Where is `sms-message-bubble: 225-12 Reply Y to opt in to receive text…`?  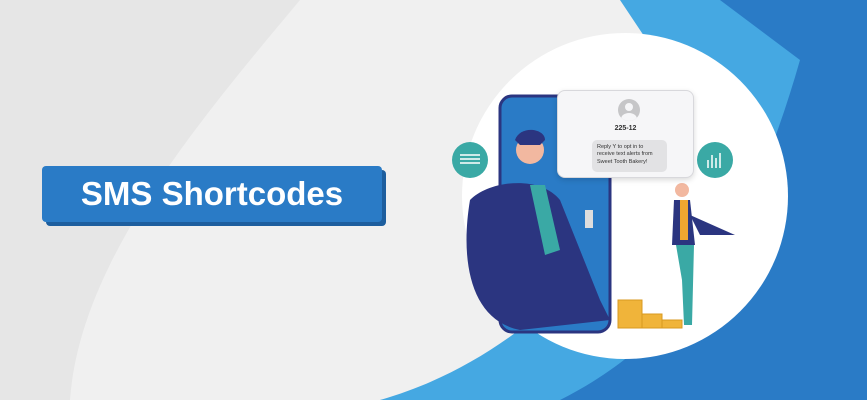 sms-message-bubble: 225-12 Reply Y to opt in to receive text… is located at coordinates (625, 134).